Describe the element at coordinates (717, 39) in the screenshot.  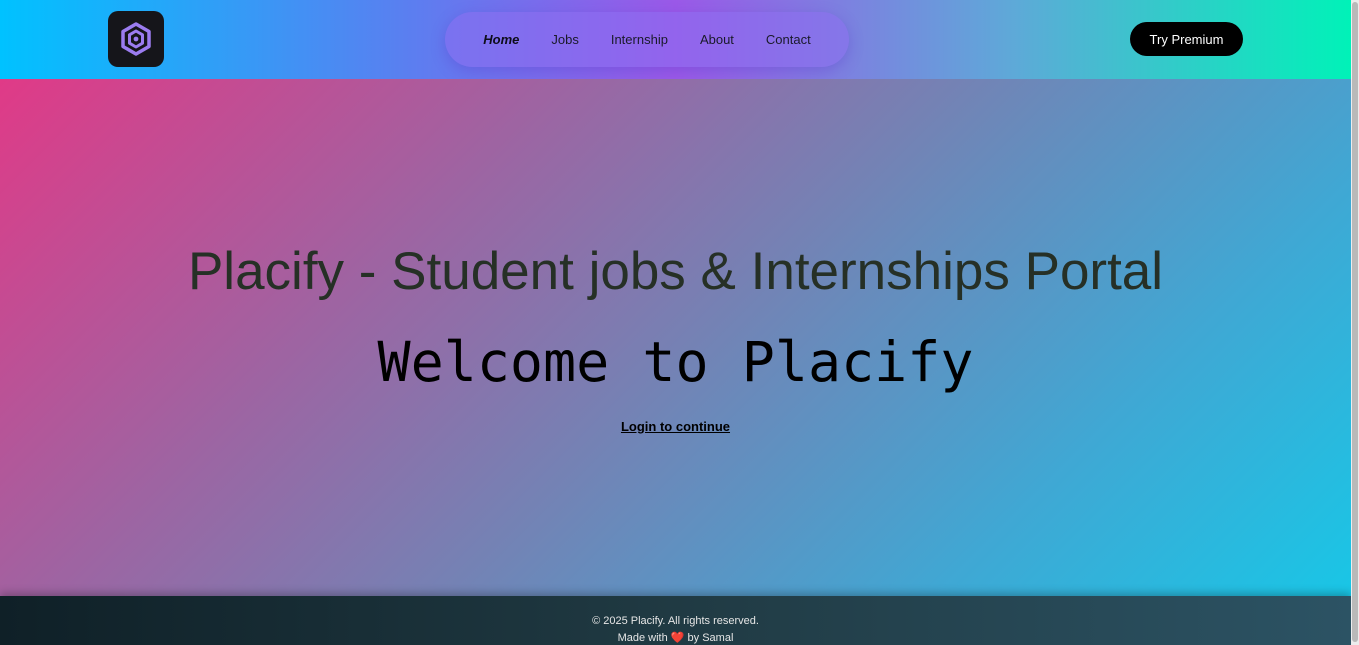
I see `nav-about-link: About` at that location.